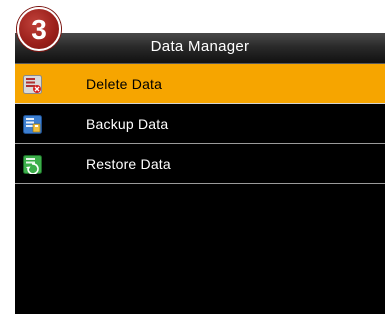 This screenshot has width=385, height=314. I want to click on menu-item-restore-data: Restore Data, so click(200, 164).